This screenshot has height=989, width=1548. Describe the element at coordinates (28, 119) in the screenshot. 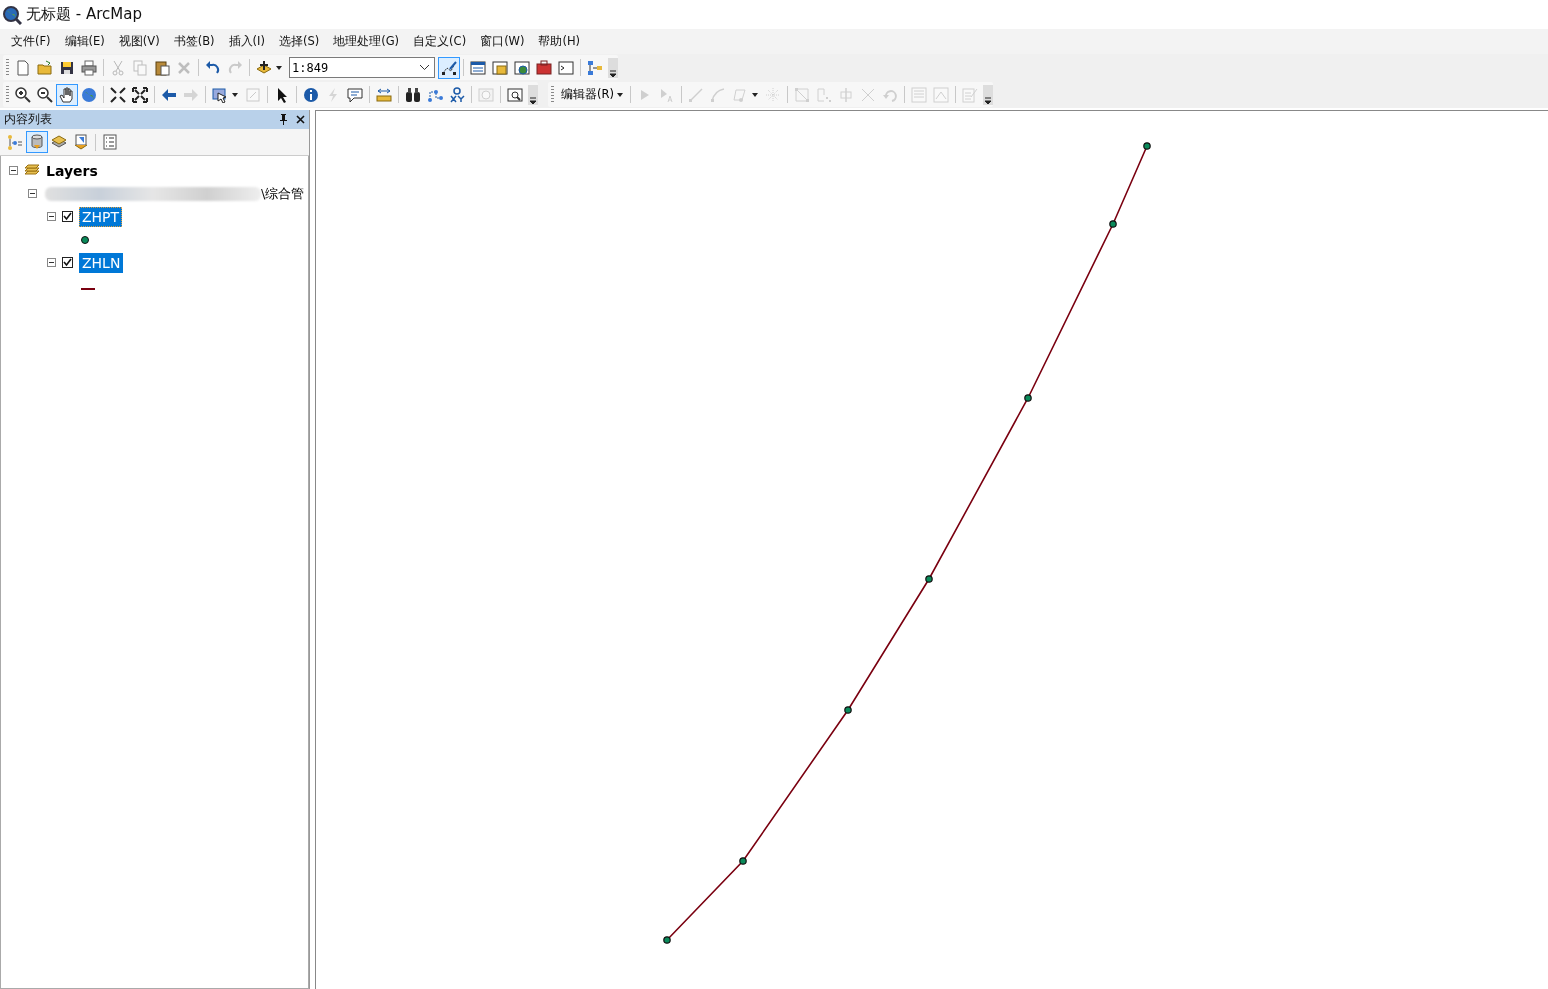

I see `panel-title: 内容列表` at that location.